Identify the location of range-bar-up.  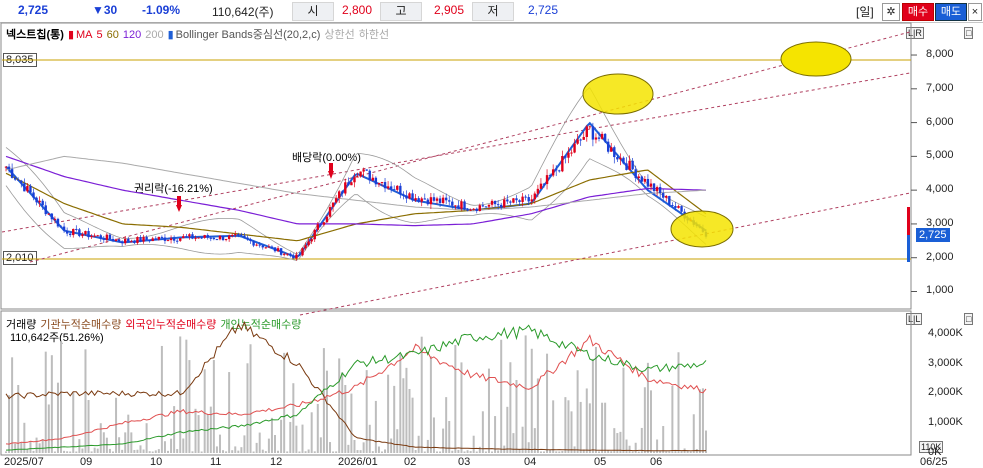
(908, 221).